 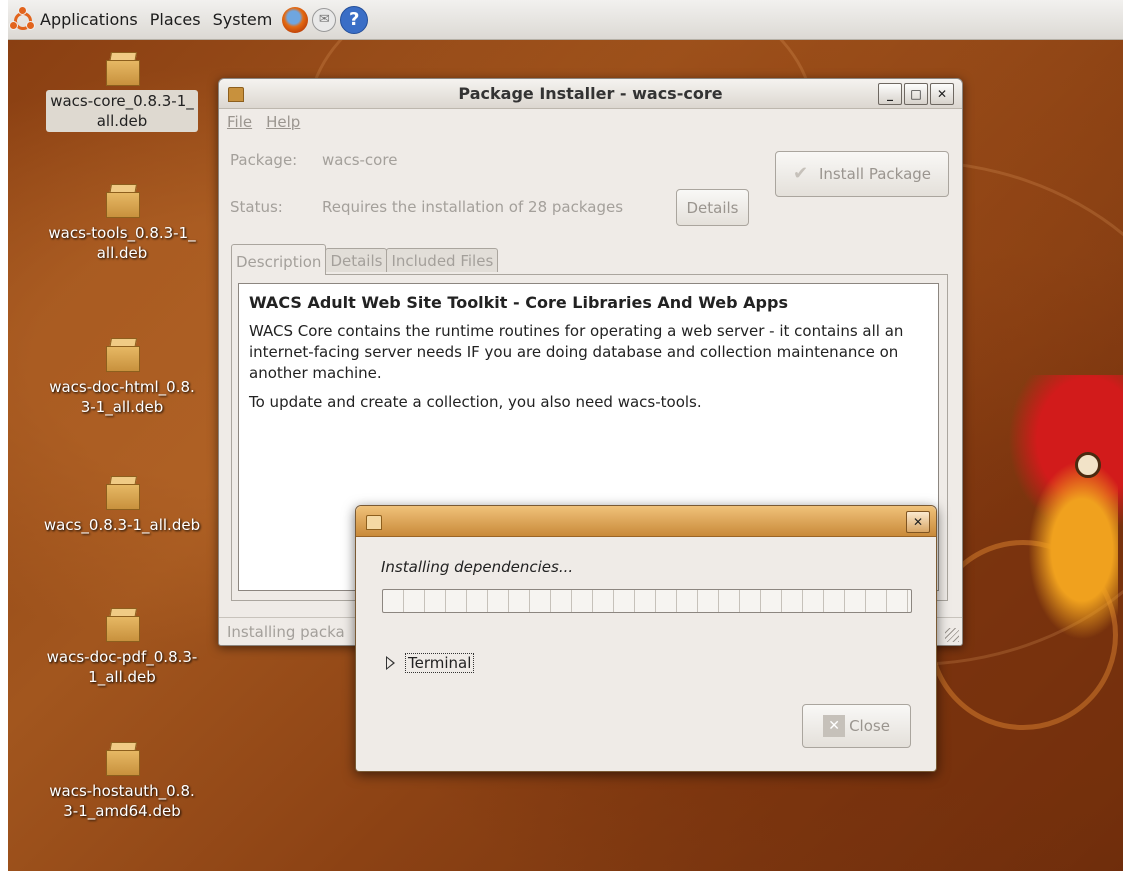 What do you see at coordinates (122, 677) in the screenshot?
I see `file-label-line2: 1_all.deb` at bounding box center [122, 677].